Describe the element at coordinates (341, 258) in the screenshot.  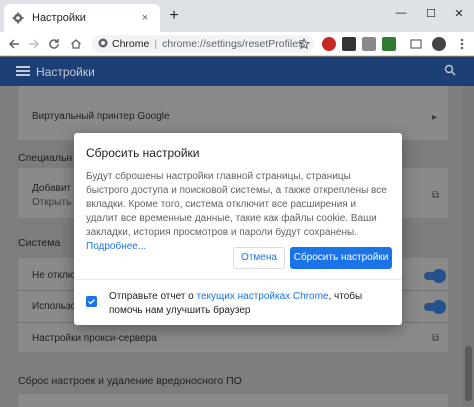
I see `reset-settings-button: Сбросить настройки` at that location.